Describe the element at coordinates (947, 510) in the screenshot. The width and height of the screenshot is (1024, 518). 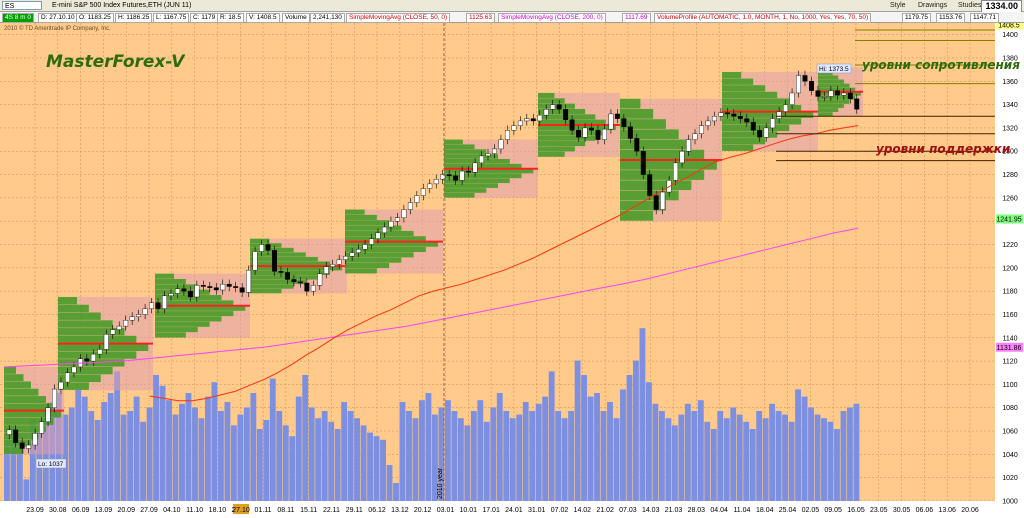
I see `date-tick-label: 13.06` at that location.